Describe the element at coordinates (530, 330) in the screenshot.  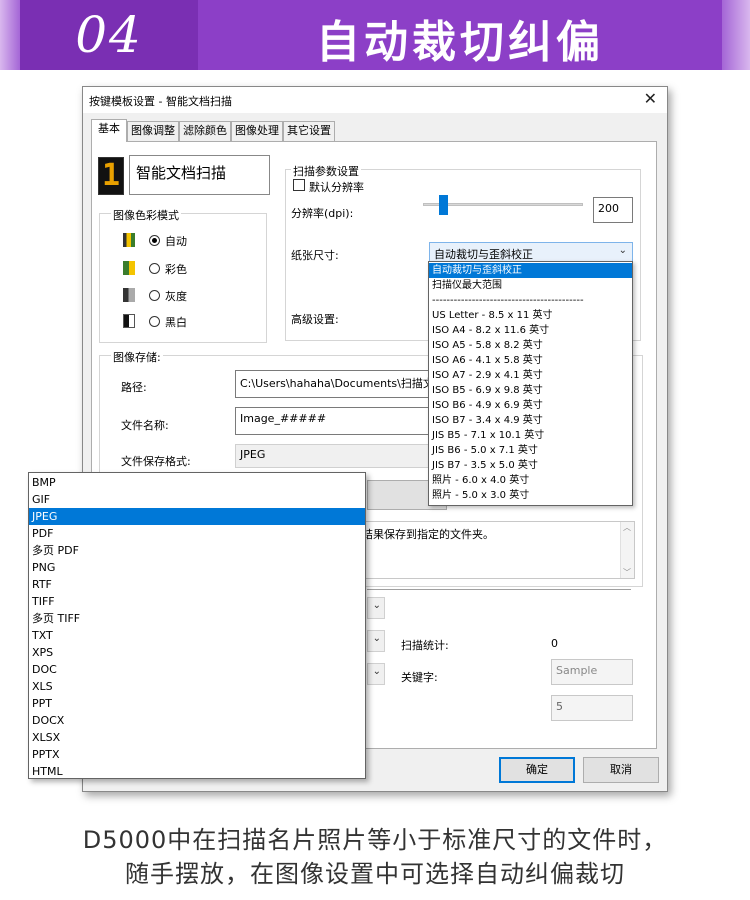
I see `paper-option: ISO A4 - 8.2 x 11.6 英寸` at that location.